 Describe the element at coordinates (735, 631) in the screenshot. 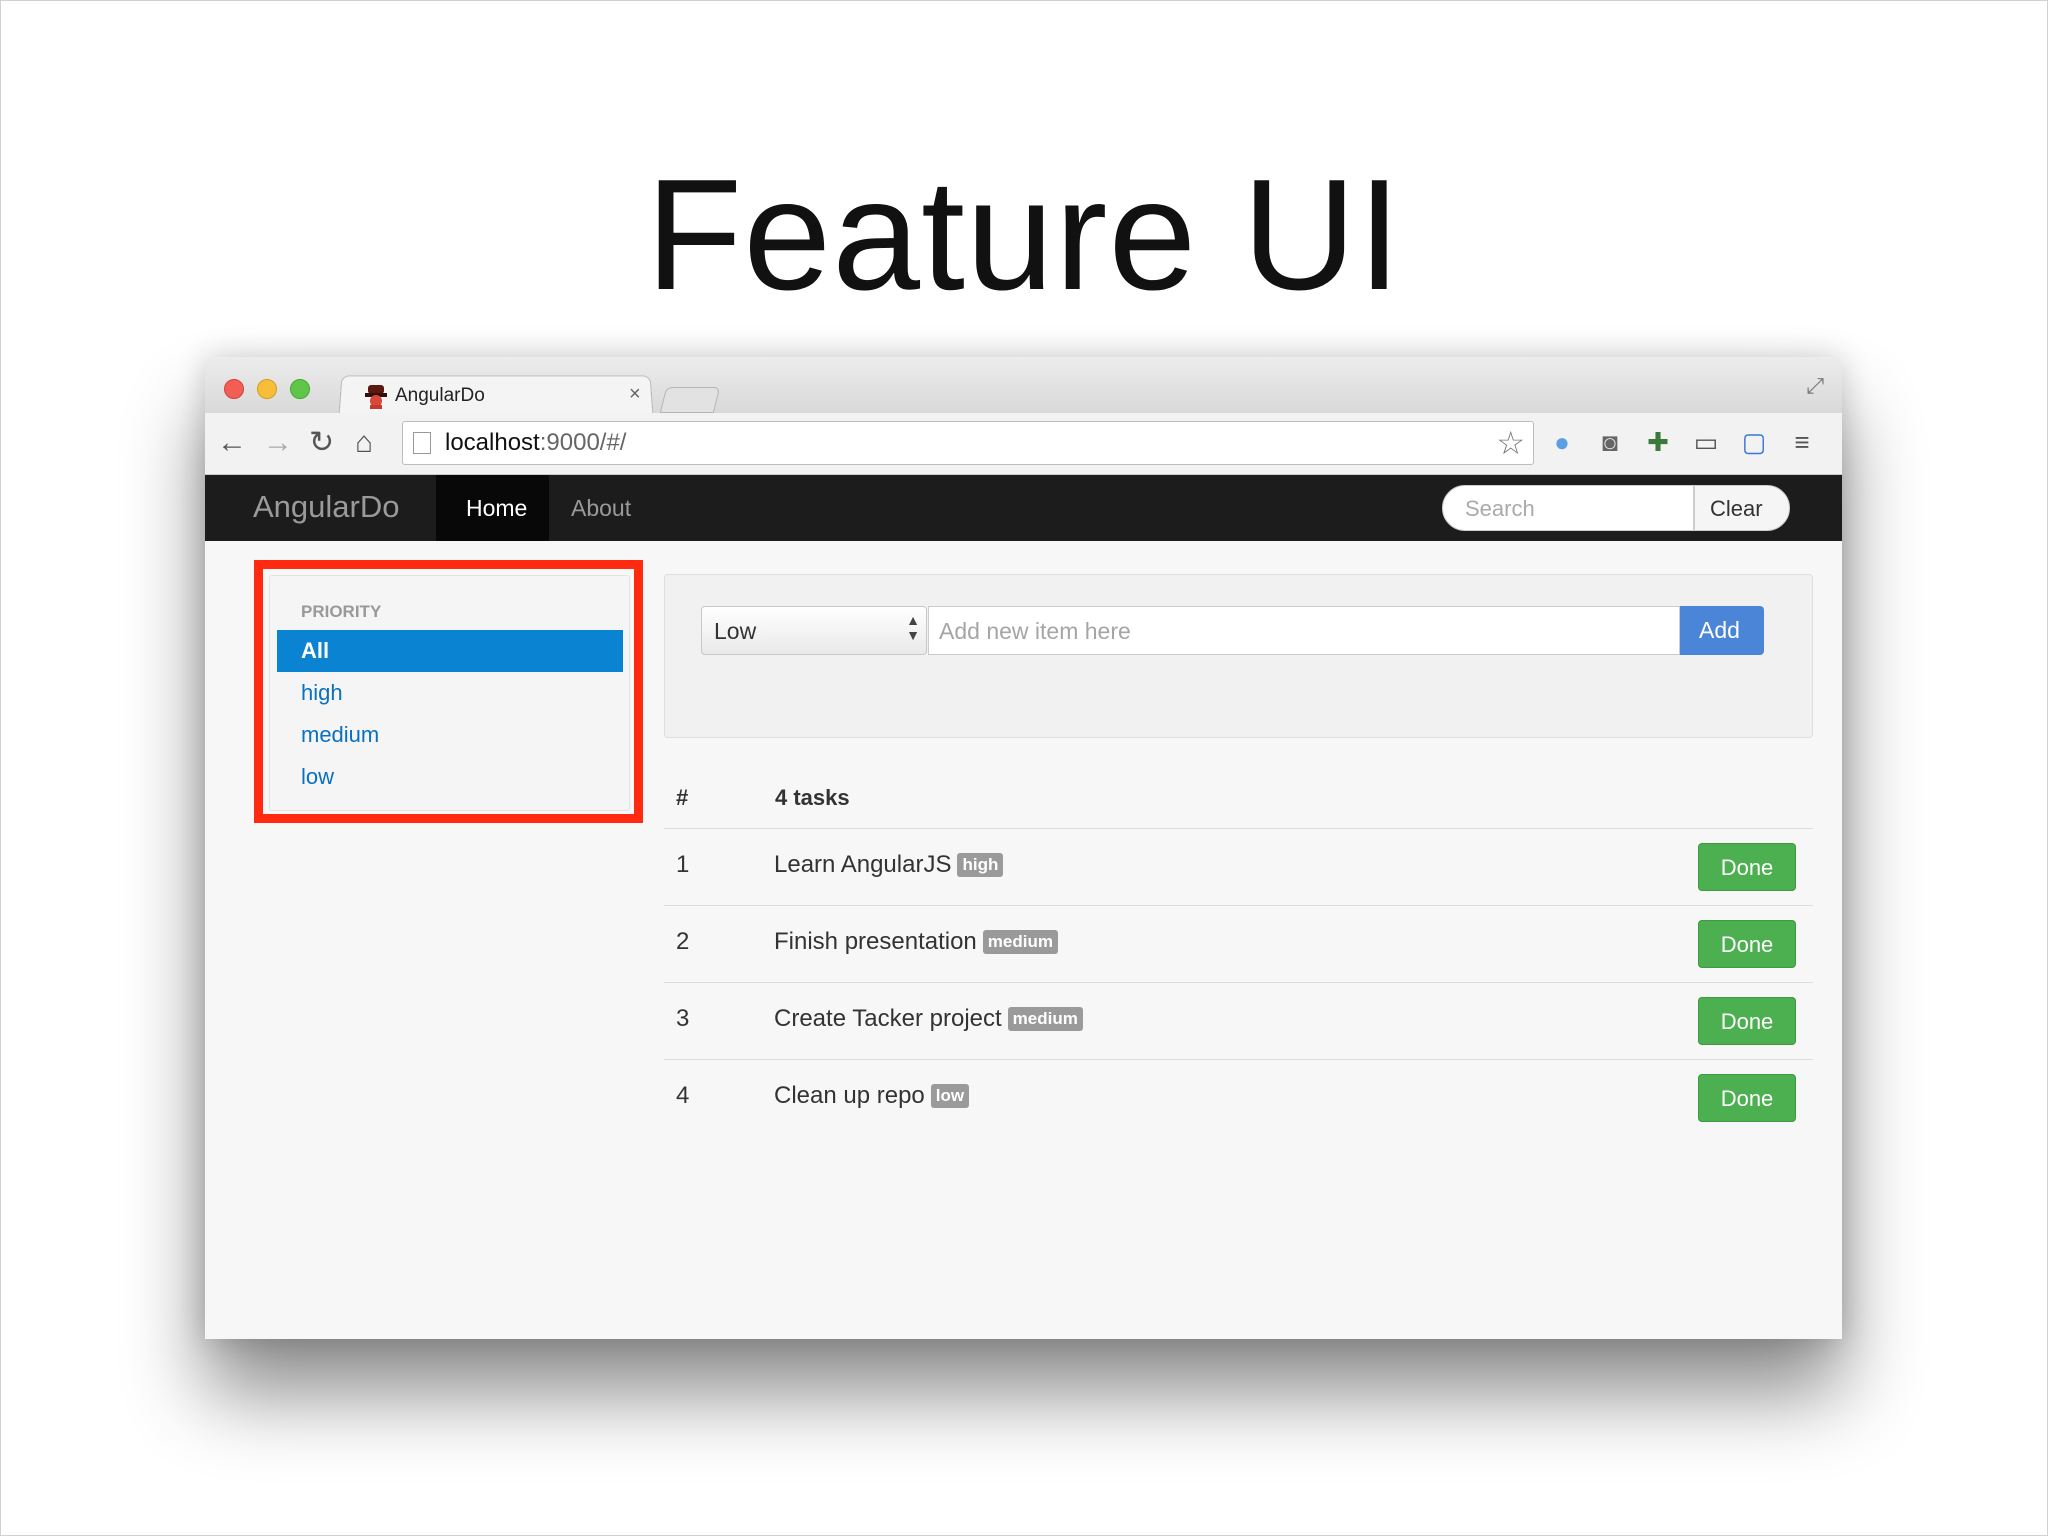

I see `priority-select-value: Low` at that location.